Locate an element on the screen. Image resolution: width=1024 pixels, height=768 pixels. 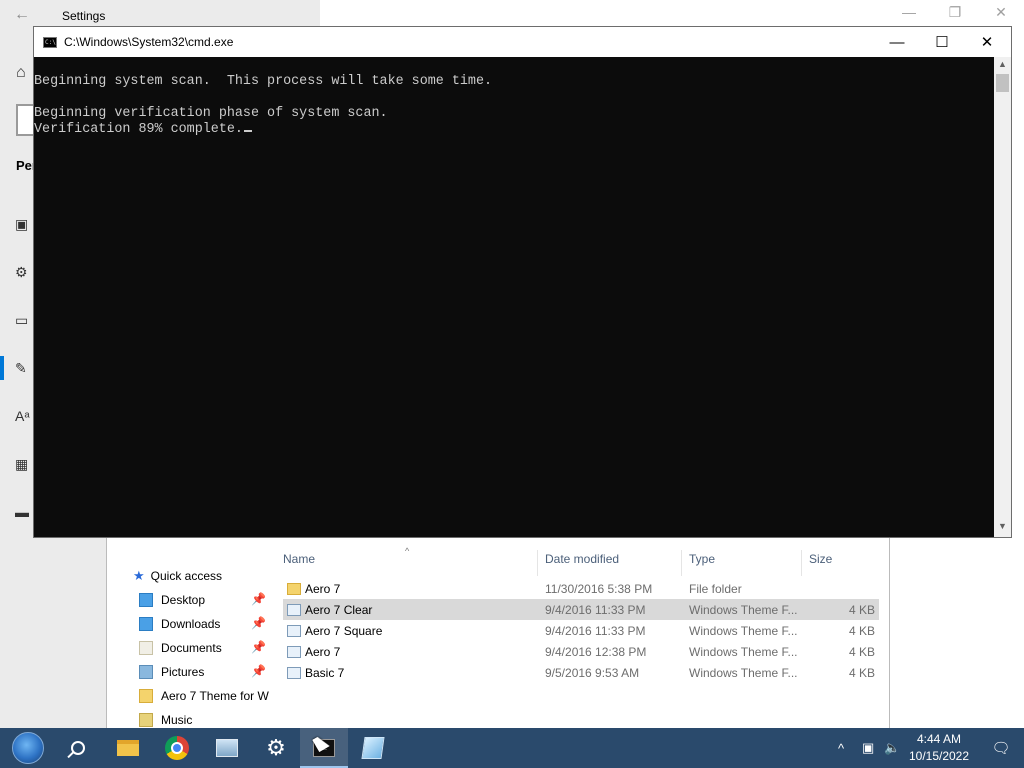
taskbar-clock: 4:44 AM 10/15/2022 is located at coordinates (939, 748).